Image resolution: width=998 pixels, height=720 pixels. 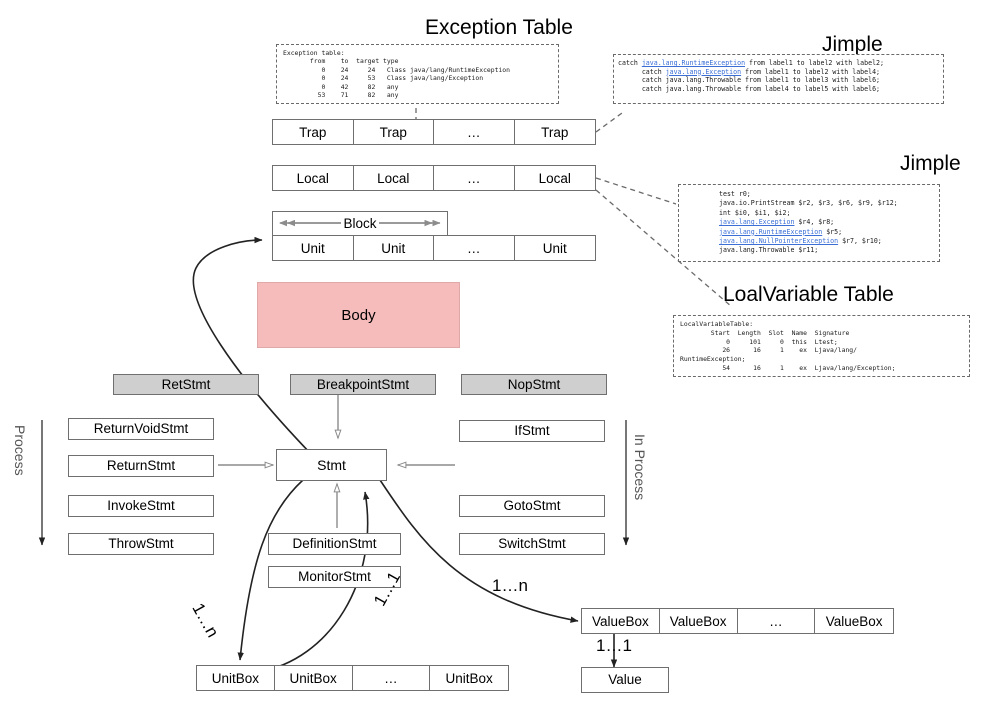 What do you see at coordinates (499, 27) in the screenshot?
I see `heading-exception-table: Exception Table` at bounding box center [499, 27].